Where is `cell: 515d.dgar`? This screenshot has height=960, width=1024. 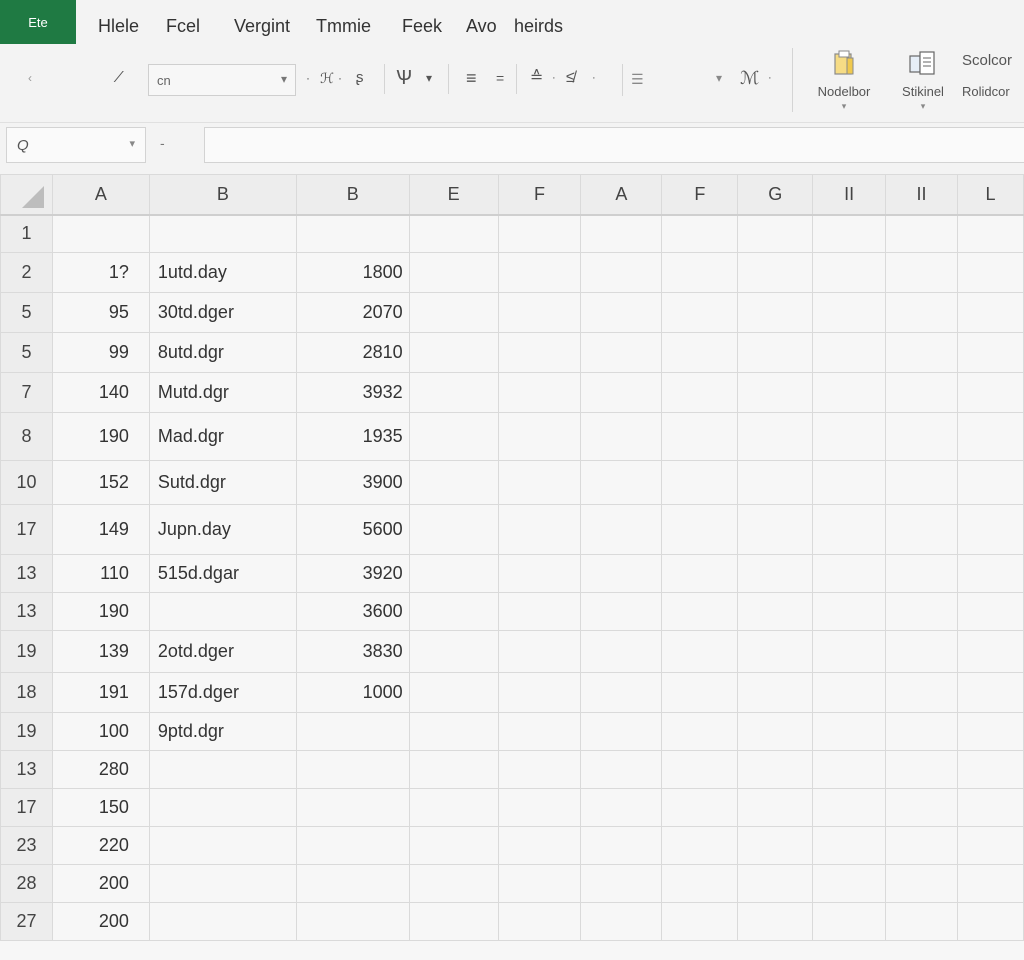
cell: 515d.dgar is located at coordinates (222, 573).